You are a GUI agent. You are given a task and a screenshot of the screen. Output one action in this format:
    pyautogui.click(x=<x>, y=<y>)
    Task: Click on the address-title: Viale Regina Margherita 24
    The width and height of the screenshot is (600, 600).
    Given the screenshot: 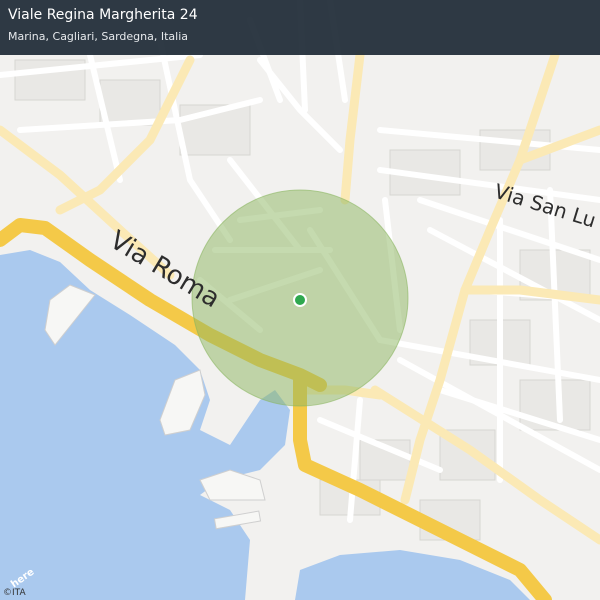 What is the action you would take?
    pyautogui.click(x=103, y=15)
    